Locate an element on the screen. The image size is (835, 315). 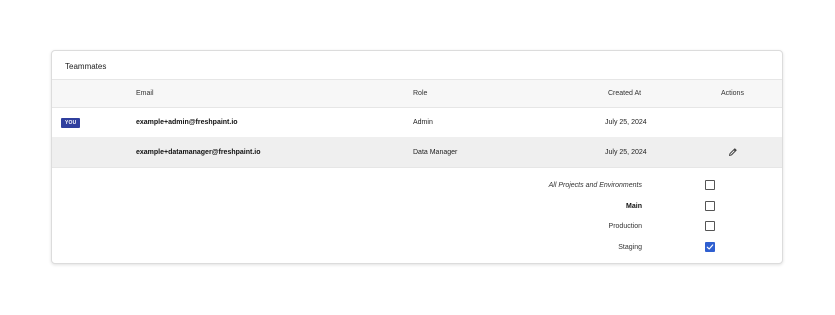
you-badge: YOU is located at coordinates (71, 122).